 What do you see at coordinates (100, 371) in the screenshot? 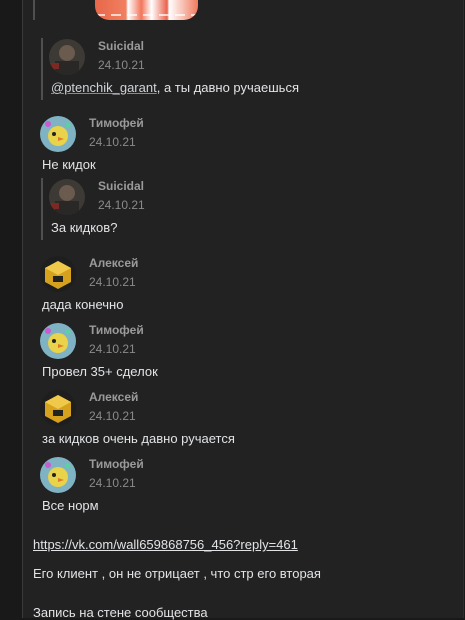
I see `message-text: Провел 35+ сделок` at bounding box center [100, 371].